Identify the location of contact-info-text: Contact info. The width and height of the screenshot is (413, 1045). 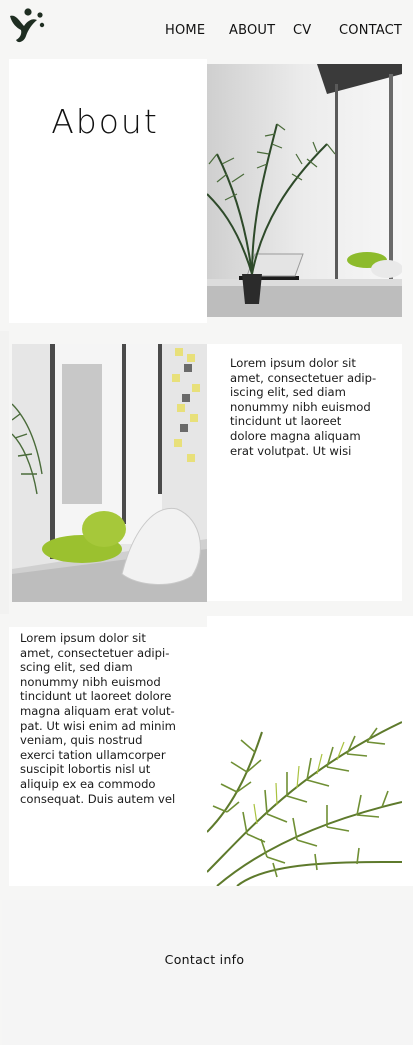
(204, 959).